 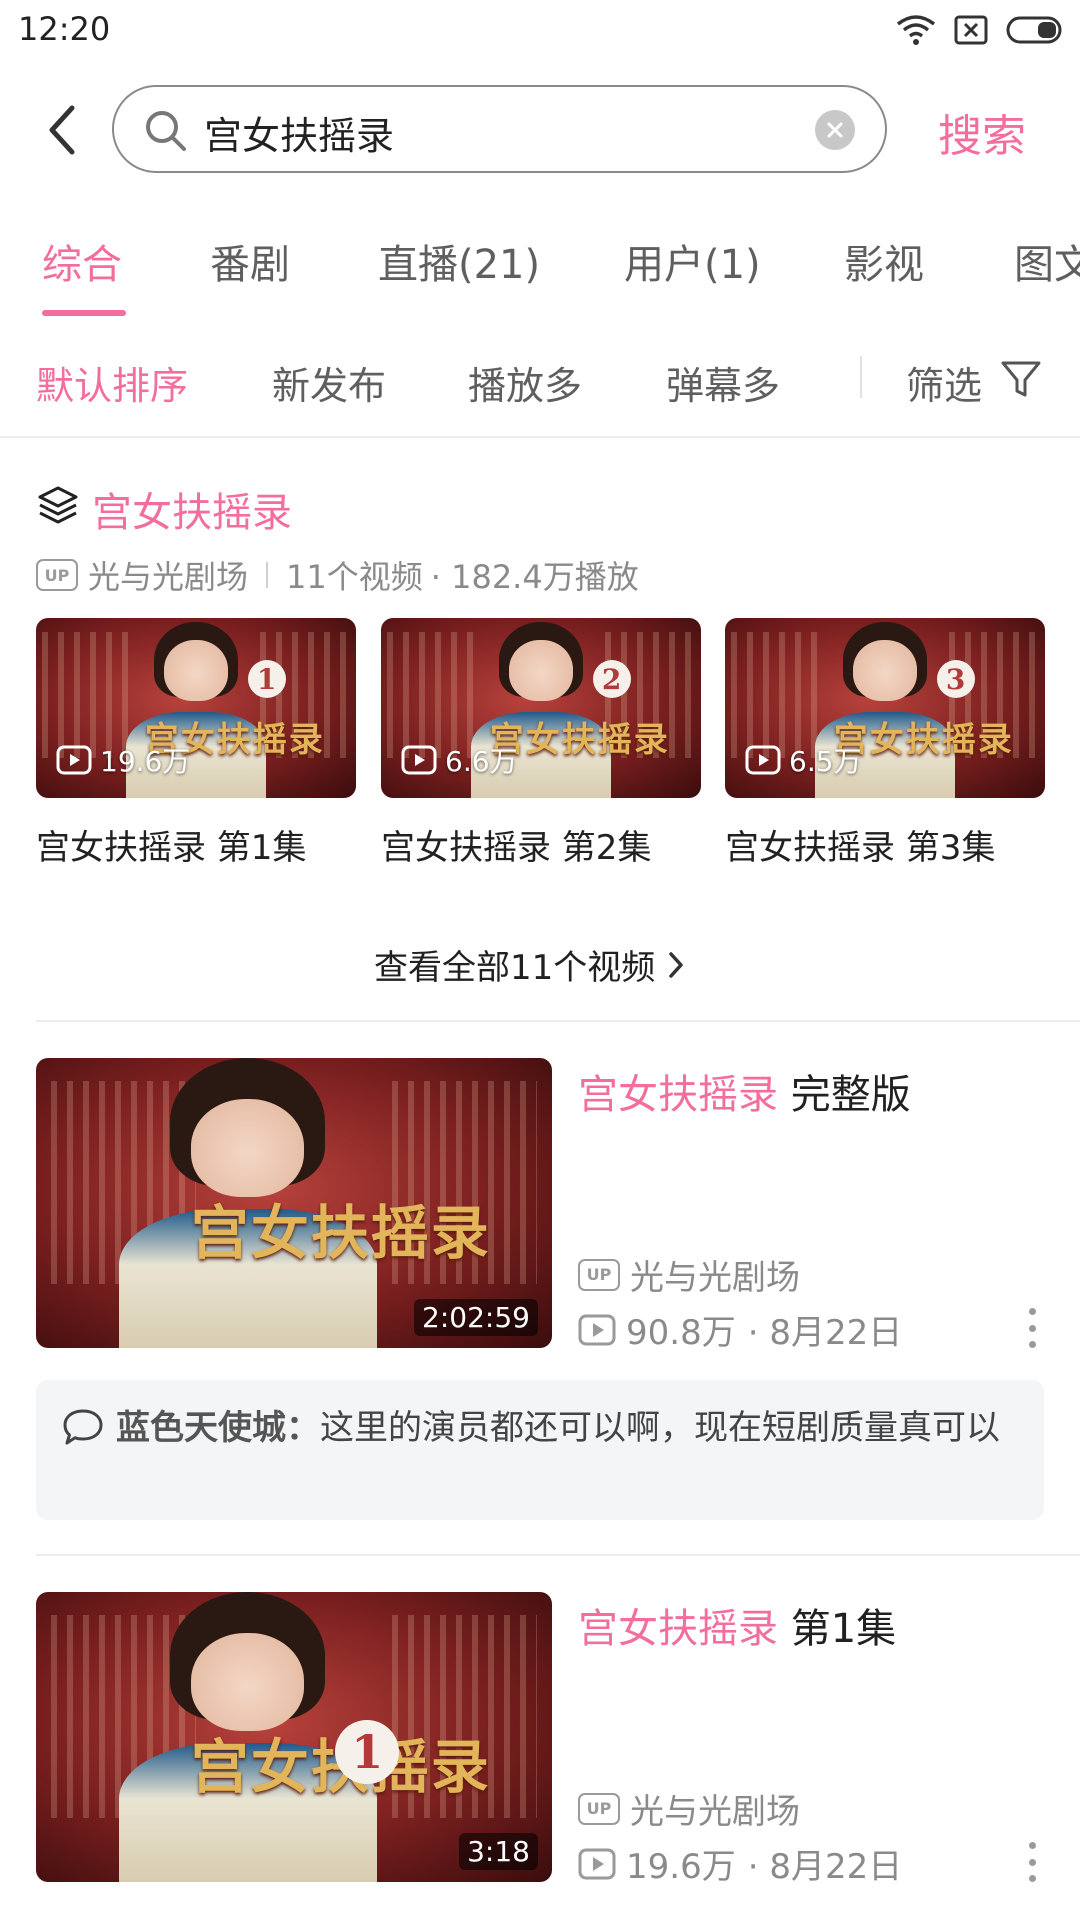 What do you see at coordinates (540, 30) in the screenshot?
I see `status-bar: 12:20` at bounding box center [540, 30].